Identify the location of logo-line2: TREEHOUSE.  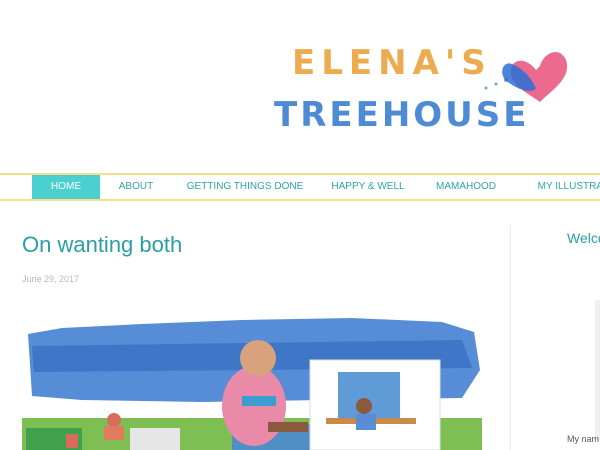
(402, 112).